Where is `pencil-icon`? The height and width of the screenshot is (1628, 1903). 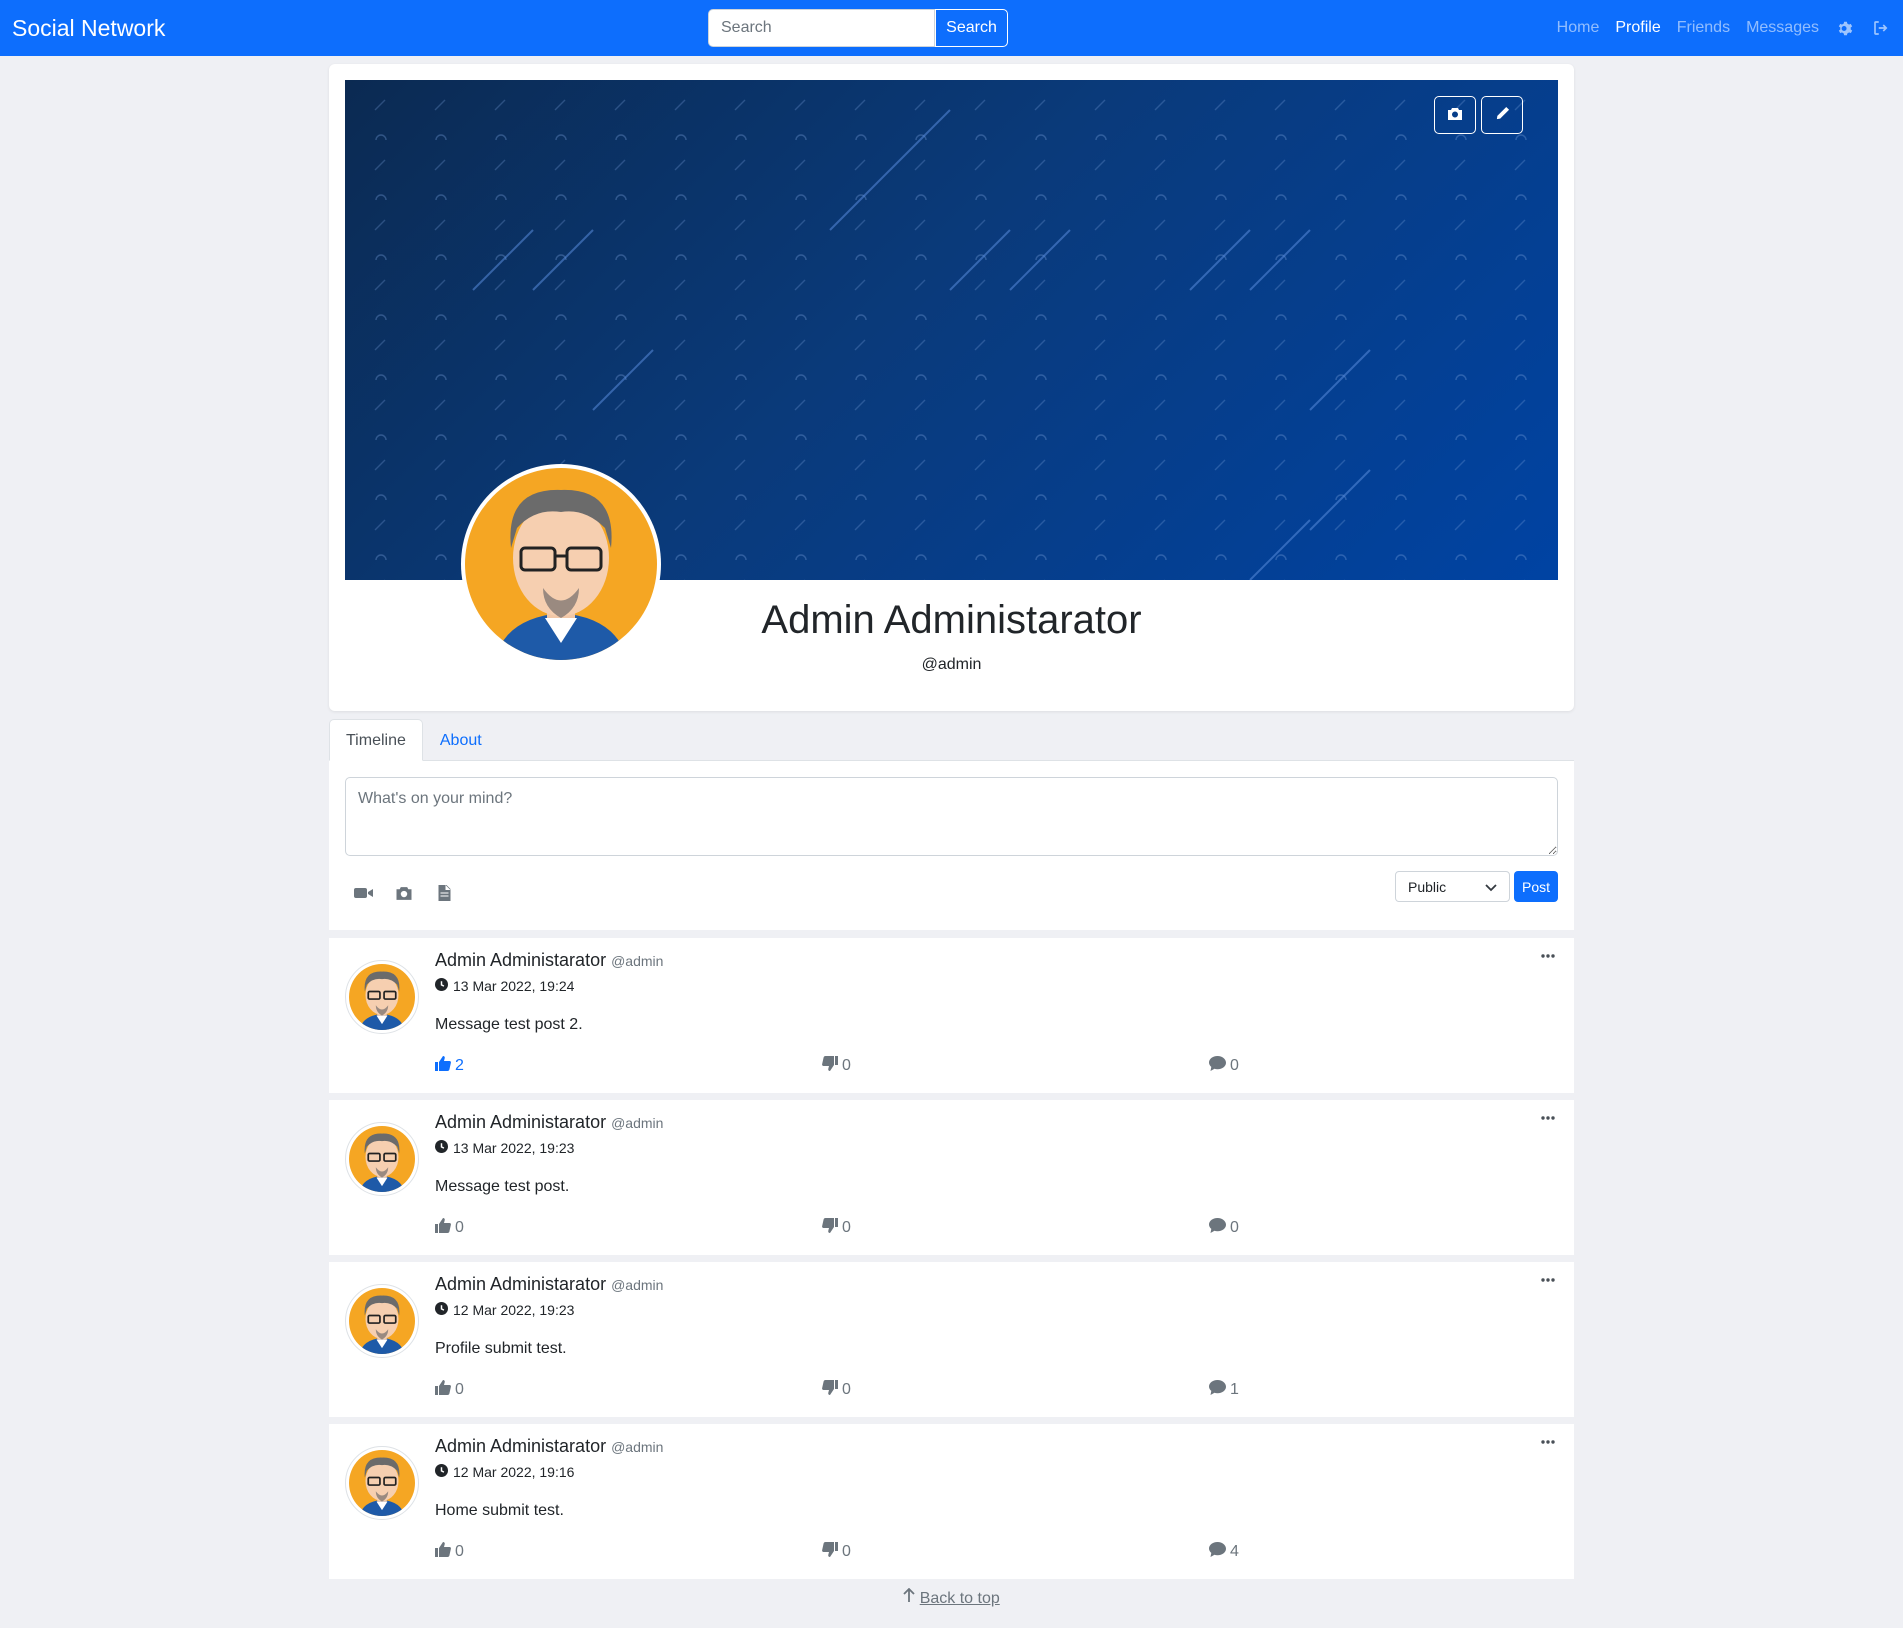 pencil-icon is located at coordinates (1502, 115).